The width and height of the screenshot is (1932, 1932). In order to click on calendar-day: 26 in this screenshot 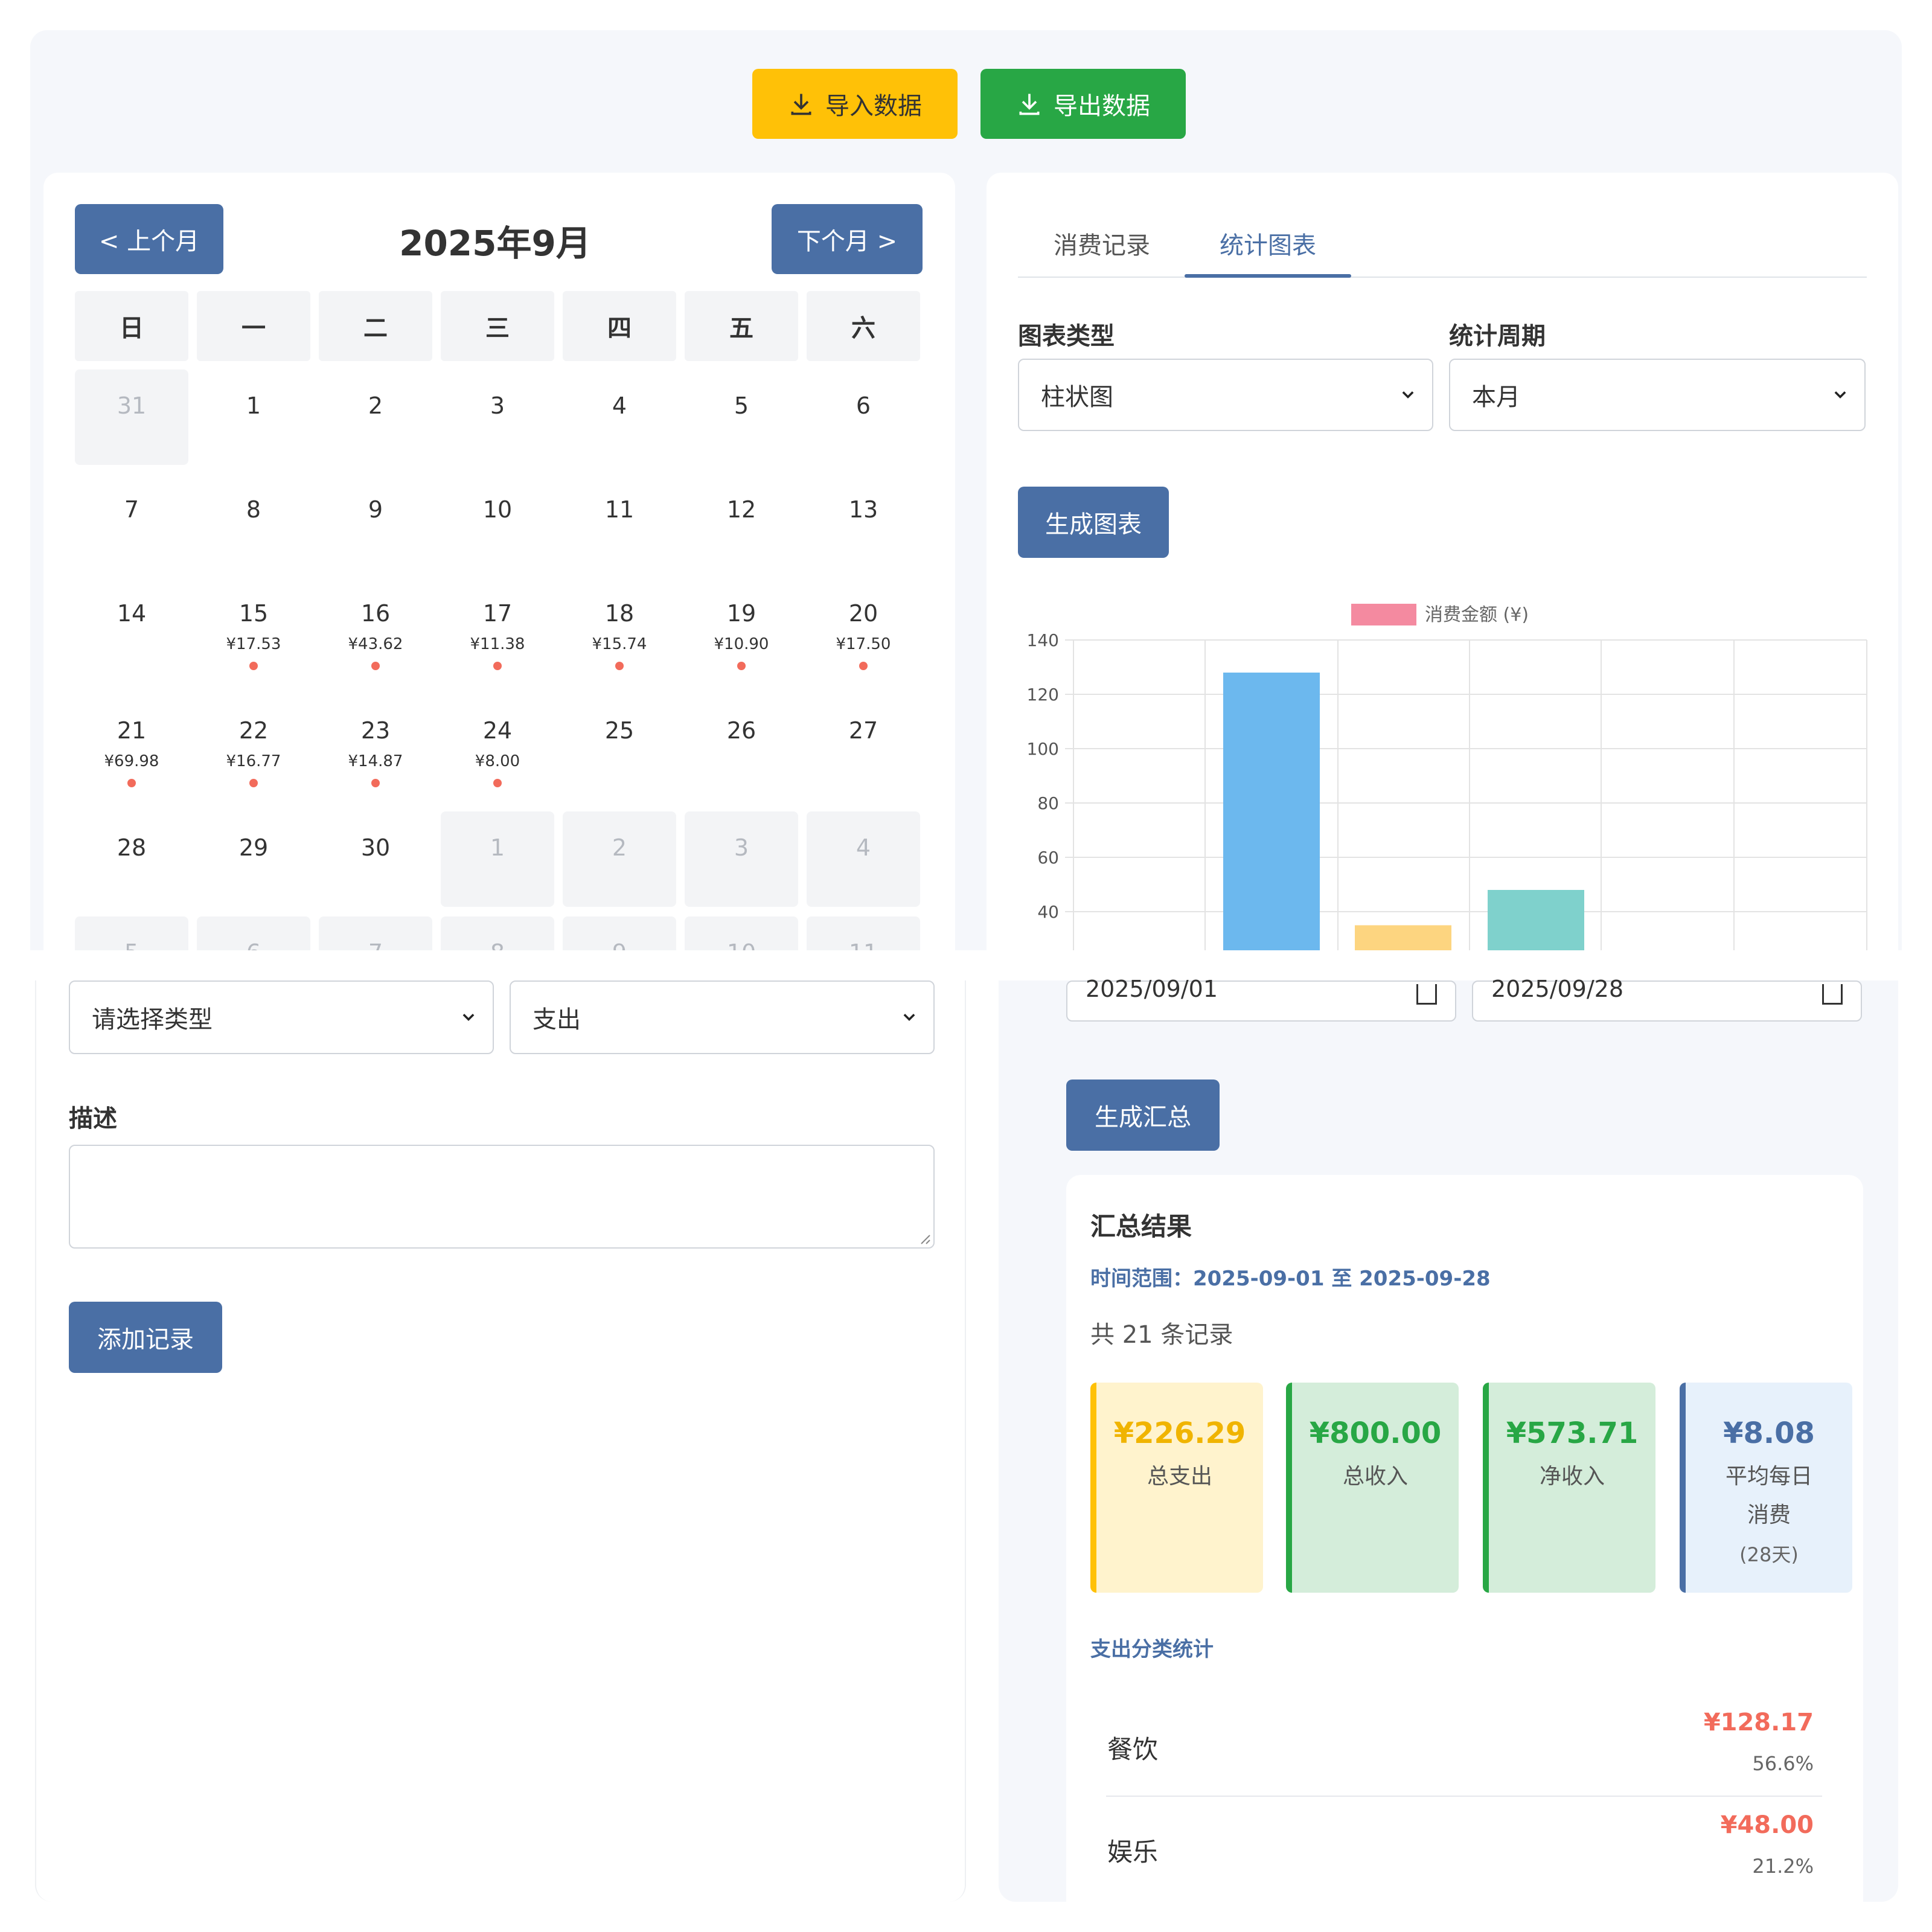, I will do `click(741, 748)`.